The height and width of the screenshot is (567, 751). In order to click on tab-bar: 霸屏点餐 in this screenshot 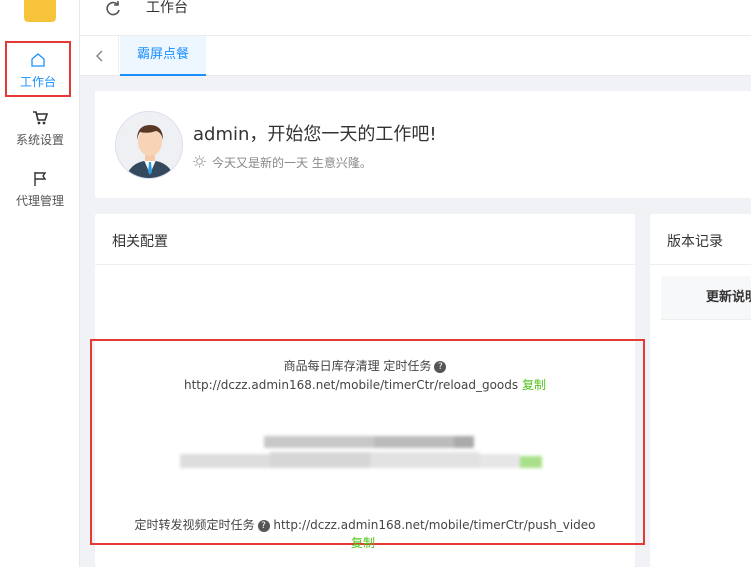, I will do `click(415, 56)`.